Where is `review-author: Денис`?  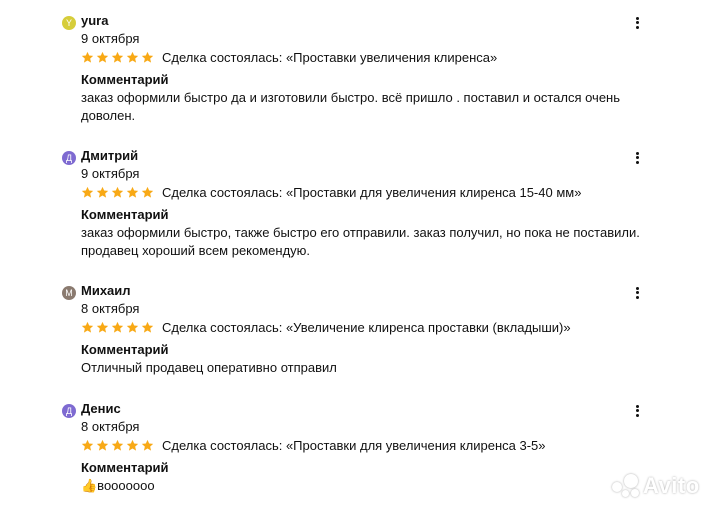 review-author: Денис is located at coordinates (101, 408).